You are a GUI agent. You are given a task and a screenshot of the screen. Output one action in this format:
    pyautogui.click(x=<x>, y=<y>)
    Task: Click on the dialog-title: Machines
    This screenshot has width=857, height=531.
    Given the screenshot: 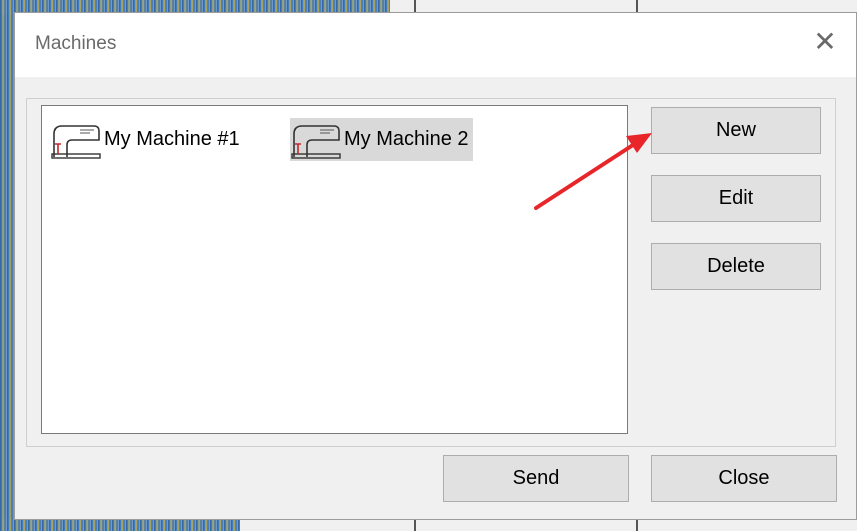 What is the action you would take?
    pyautogui.click(x=76, y=43)
    